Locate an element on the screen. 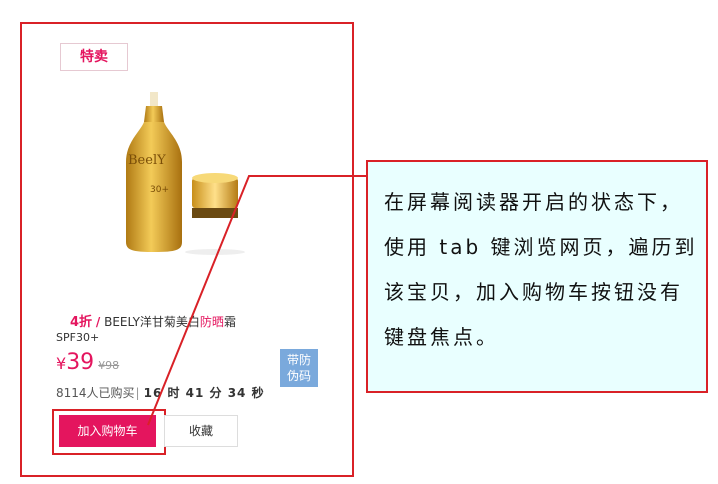  product-image: BeelY 30+ is located at coordinates (180, 176).